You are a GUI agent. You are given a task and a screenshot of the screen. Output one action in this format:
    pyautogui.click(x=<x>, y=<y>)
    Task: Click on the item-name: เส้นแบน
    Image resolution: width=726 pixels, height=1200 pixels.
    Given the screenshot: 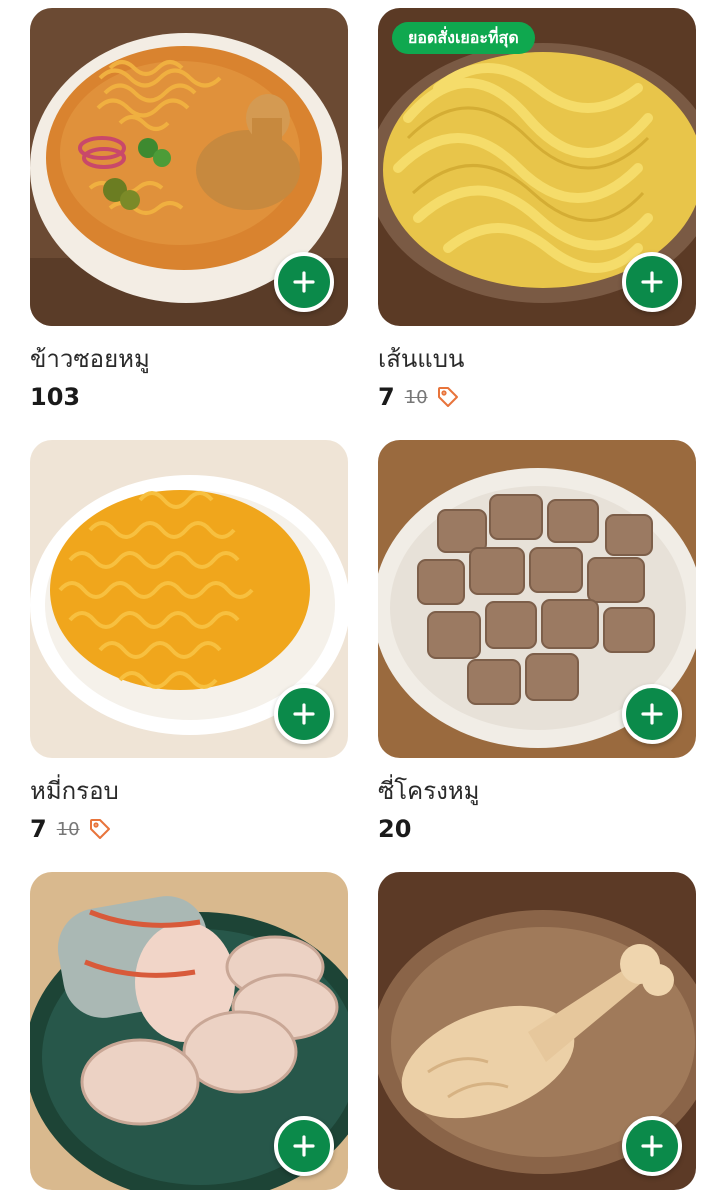 What is the action you would take?
    pyautogui.click(x=421, y=359)
    